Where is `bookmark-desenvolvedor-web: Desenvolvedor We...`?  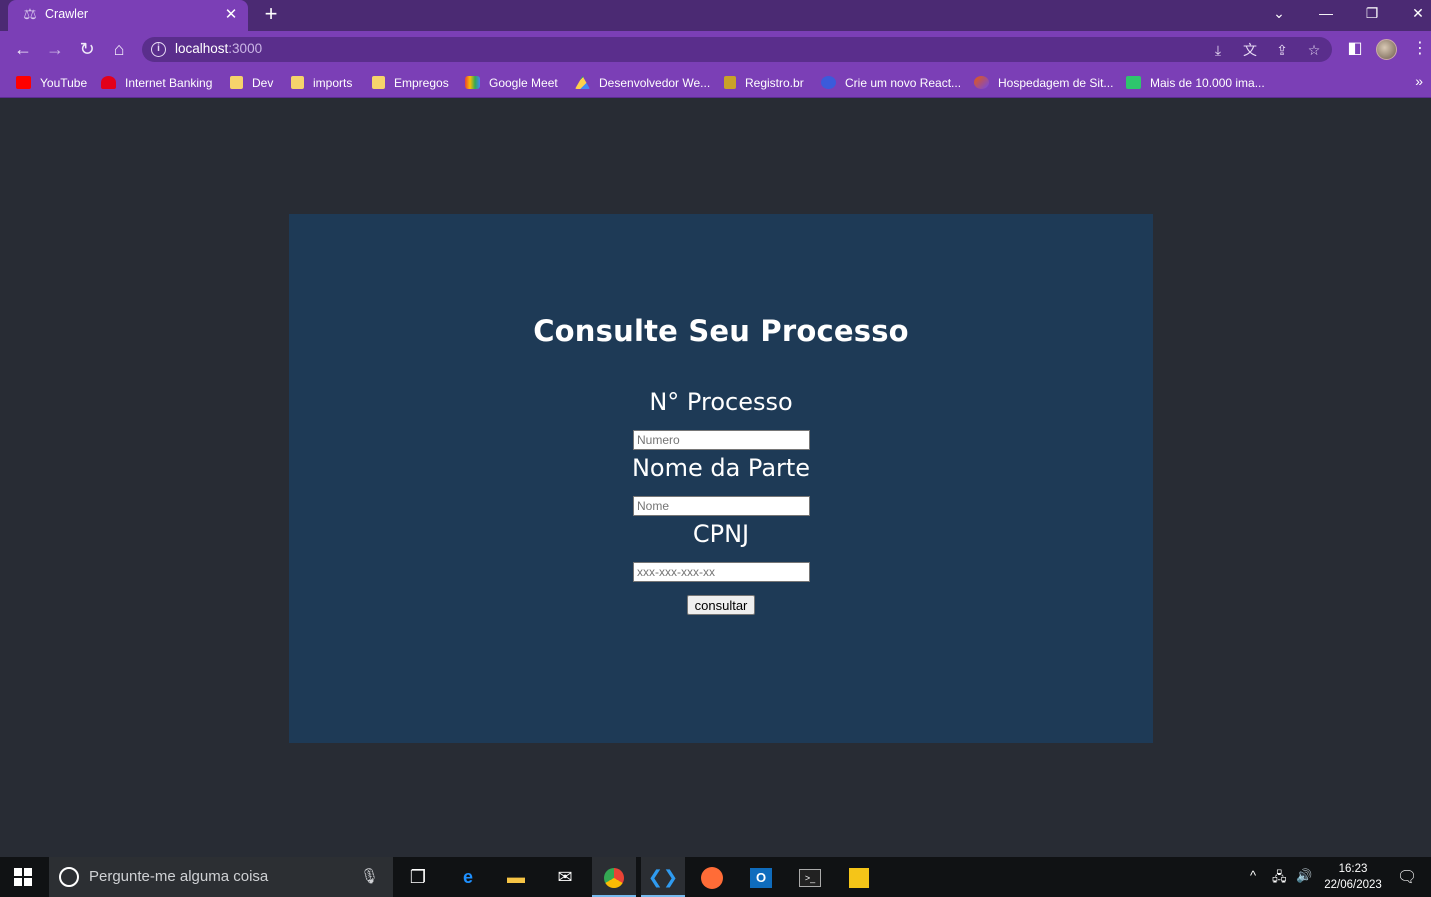
bookmark-desenvolvedor-web: Desenvolvedor We... is located at coordinates (642, 83).